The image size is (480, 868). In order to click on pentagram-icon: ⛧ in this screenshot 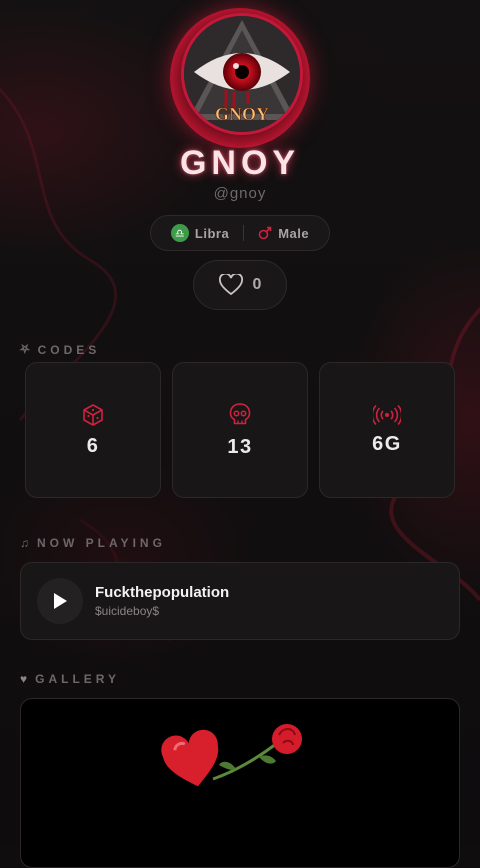, I will do `click(25, 349)`.